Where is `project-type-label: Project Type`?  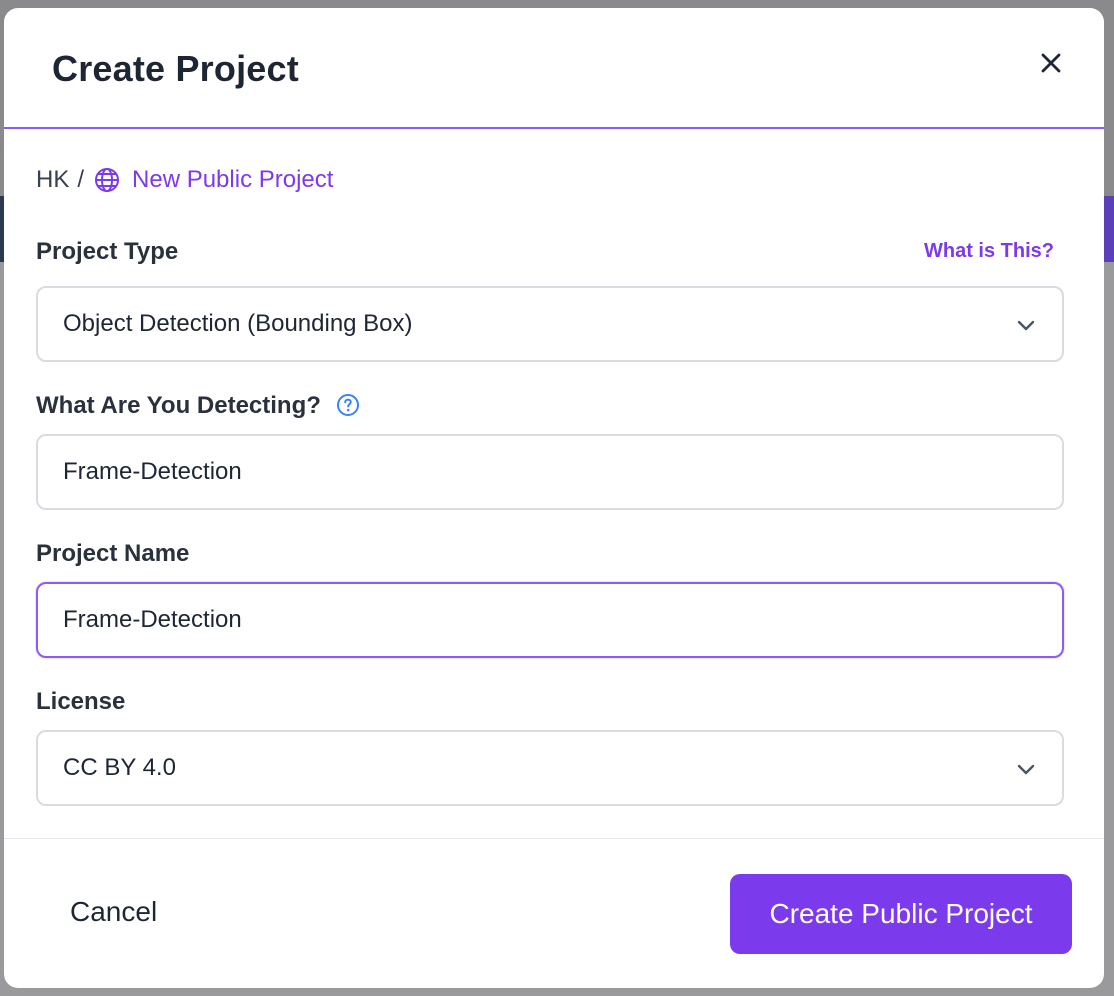 project-type-label: Project Type is located at coordinates (107, 251).